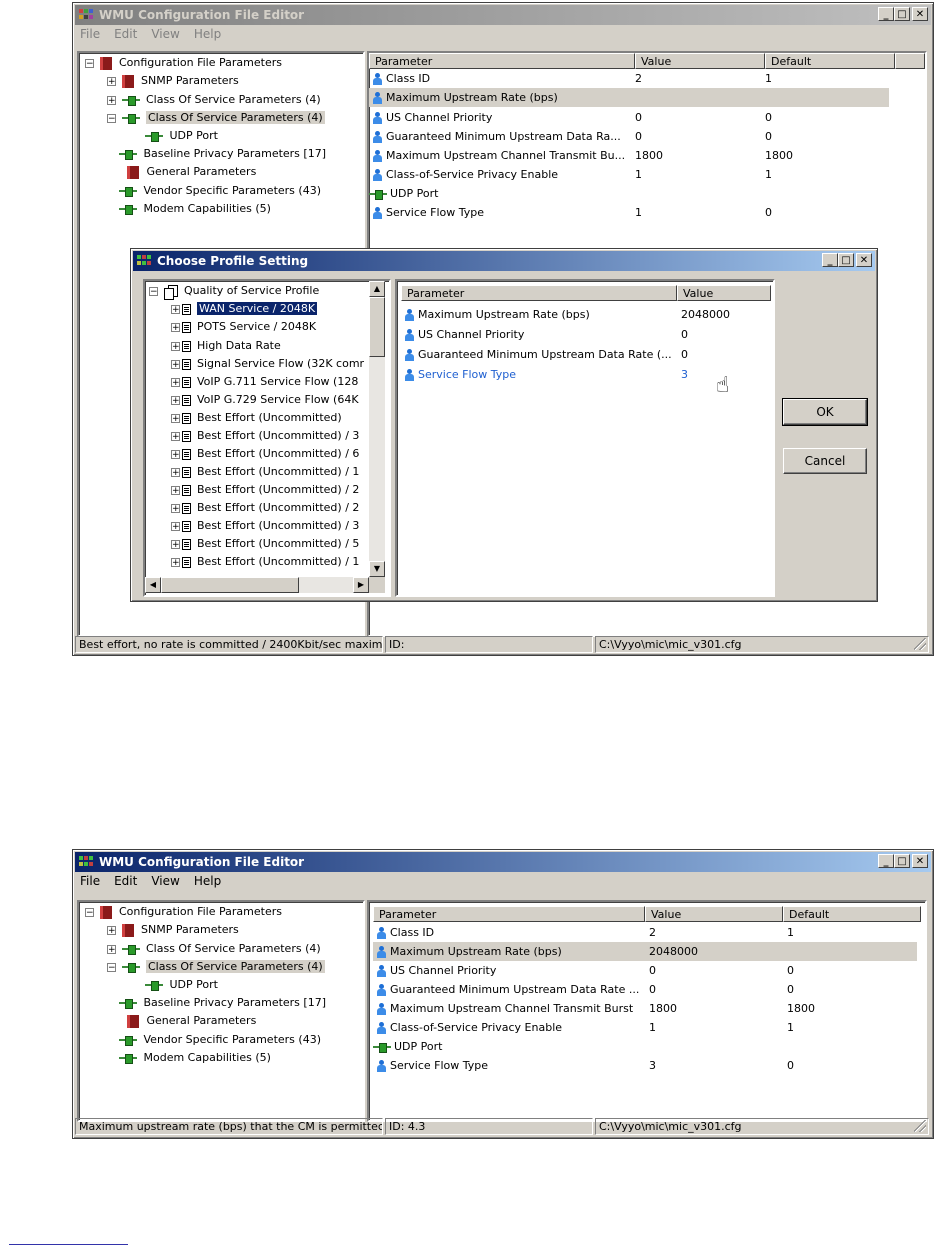 The width and height of the screenshot is (936, 1253). What do you see at coordinates (585, 314) in the screenshot?
I see `table-row: Maximum Upstream Rate (bps) 2048000` at bounding box center [585, 314].